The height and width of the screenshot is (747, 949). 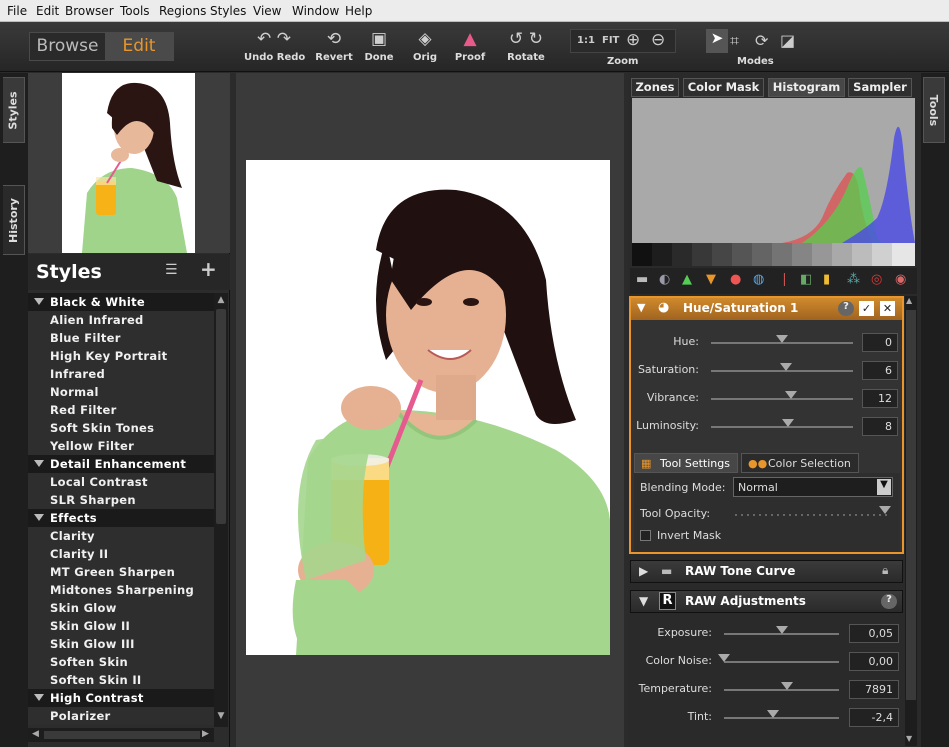 I want to click on tab-color-selection: ●● Color Selection, so click(x=800, y=463).